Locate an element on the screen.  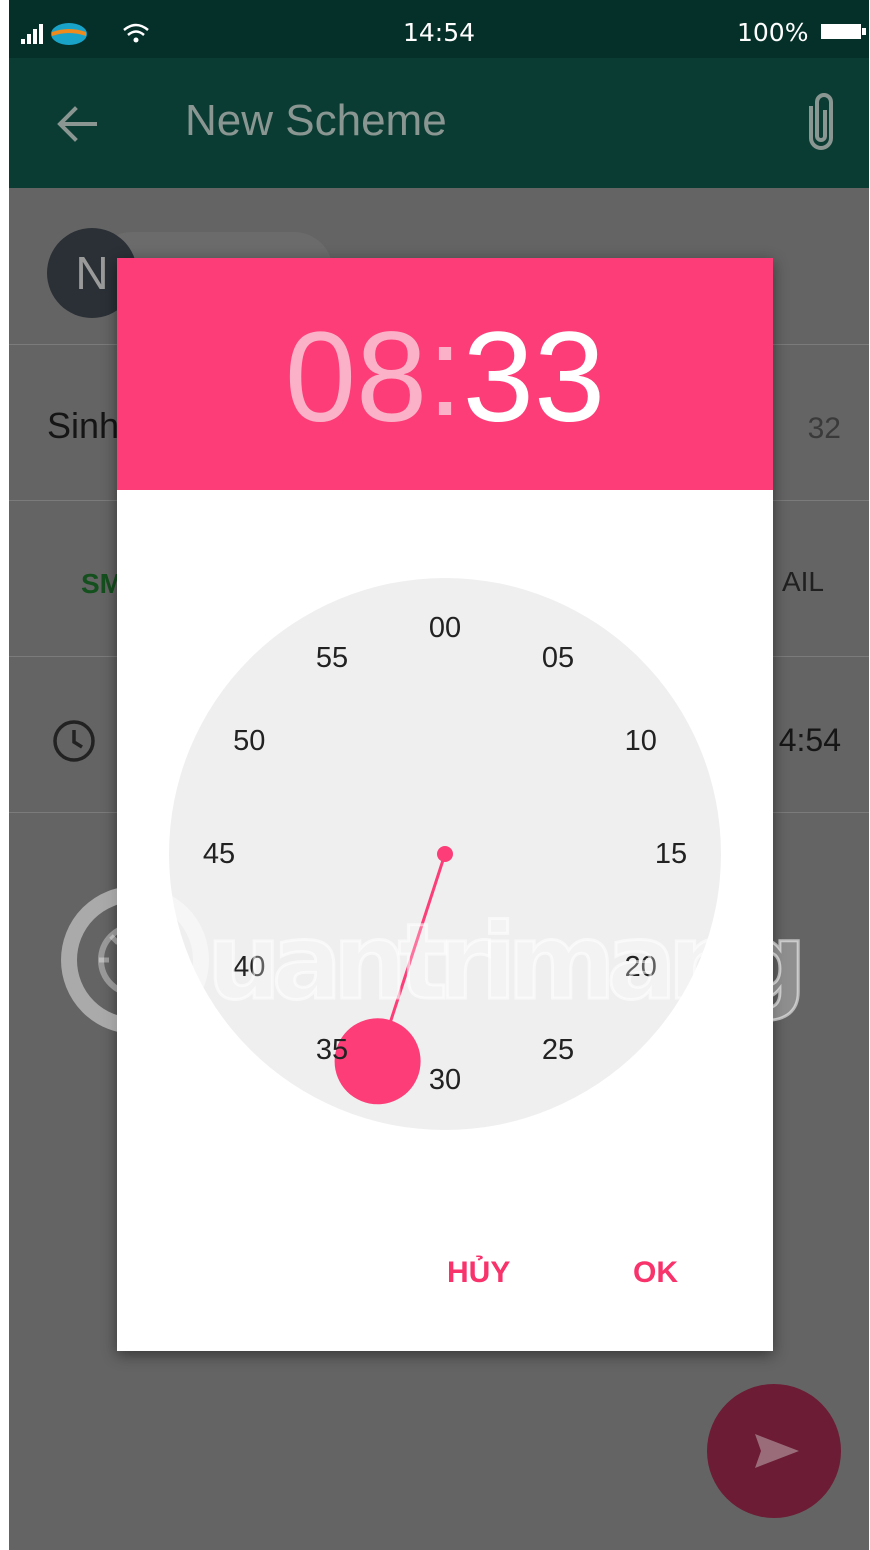
back-arrow-icon is located at coordinates (77, 124).